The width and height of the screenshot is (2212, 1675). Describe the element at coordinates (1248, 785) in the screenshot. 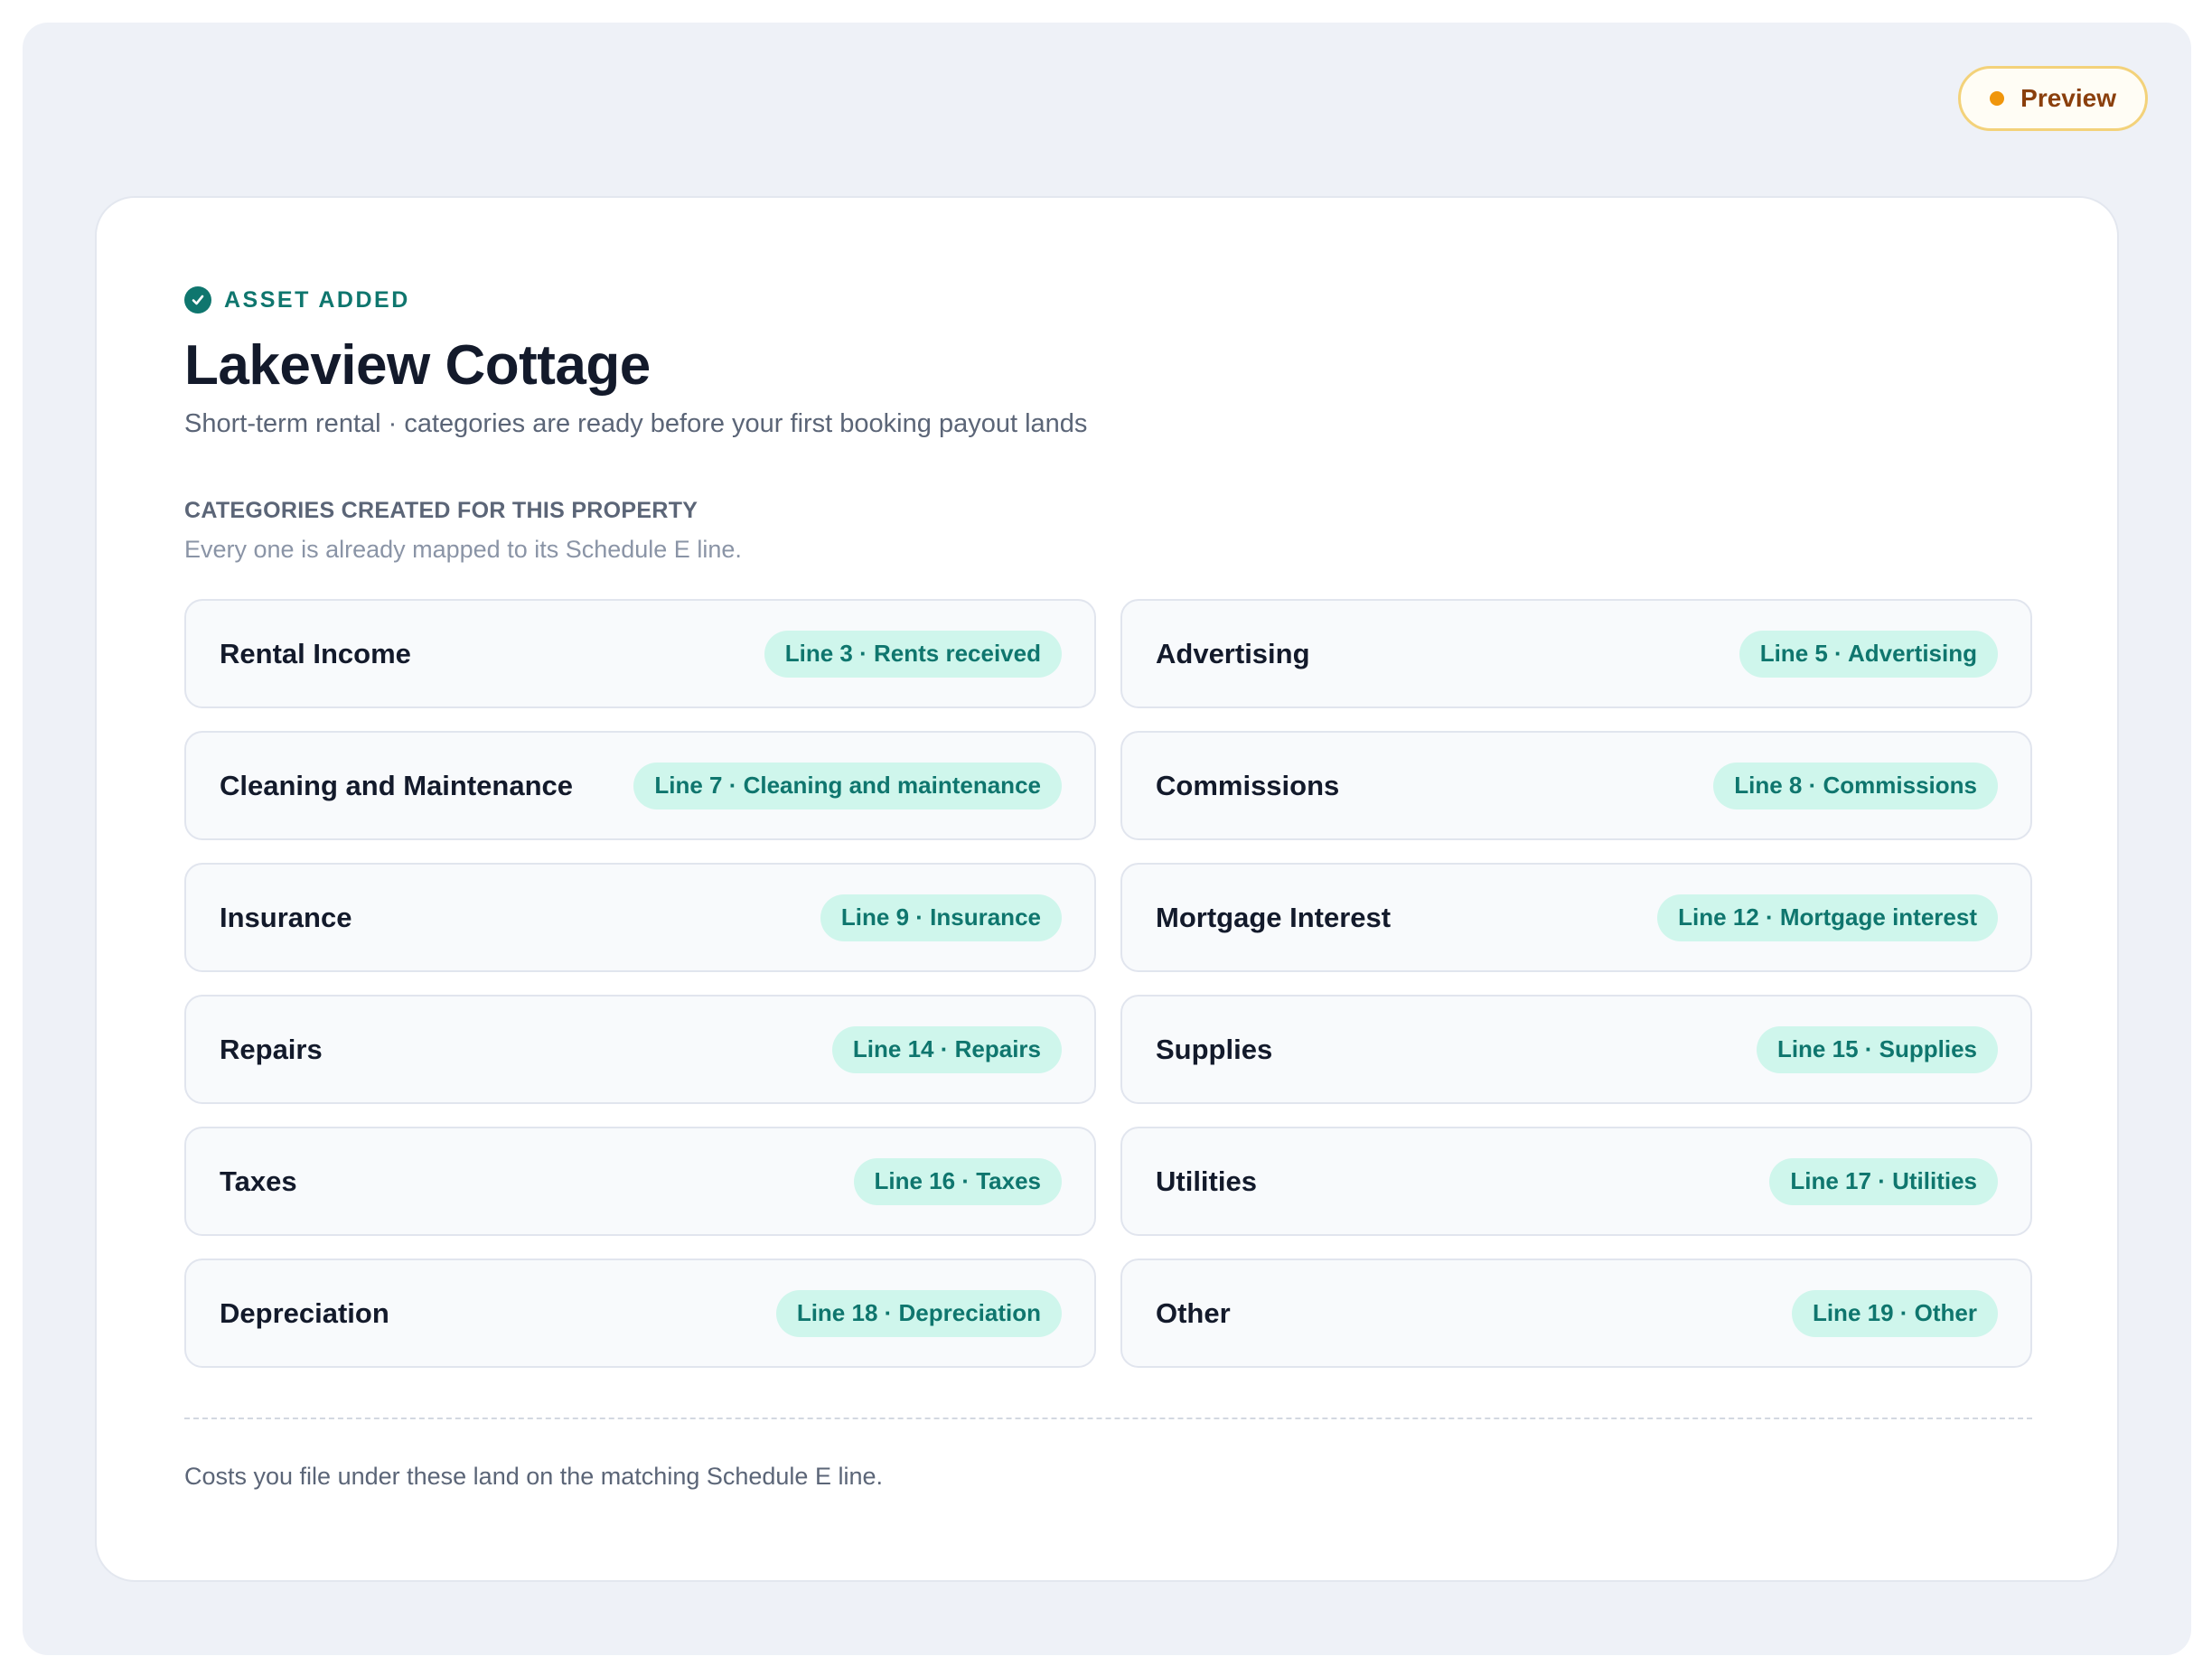

I see `category-name: Commissions` at that location.